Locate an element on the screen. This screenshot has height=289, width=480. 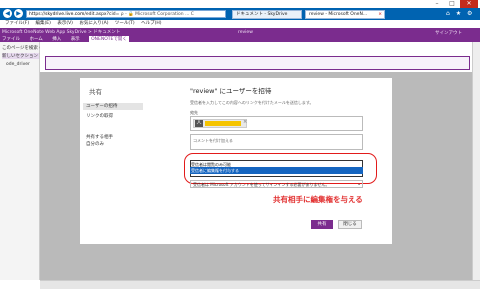
share-button: 共有 is located at coordinates (322, 224).